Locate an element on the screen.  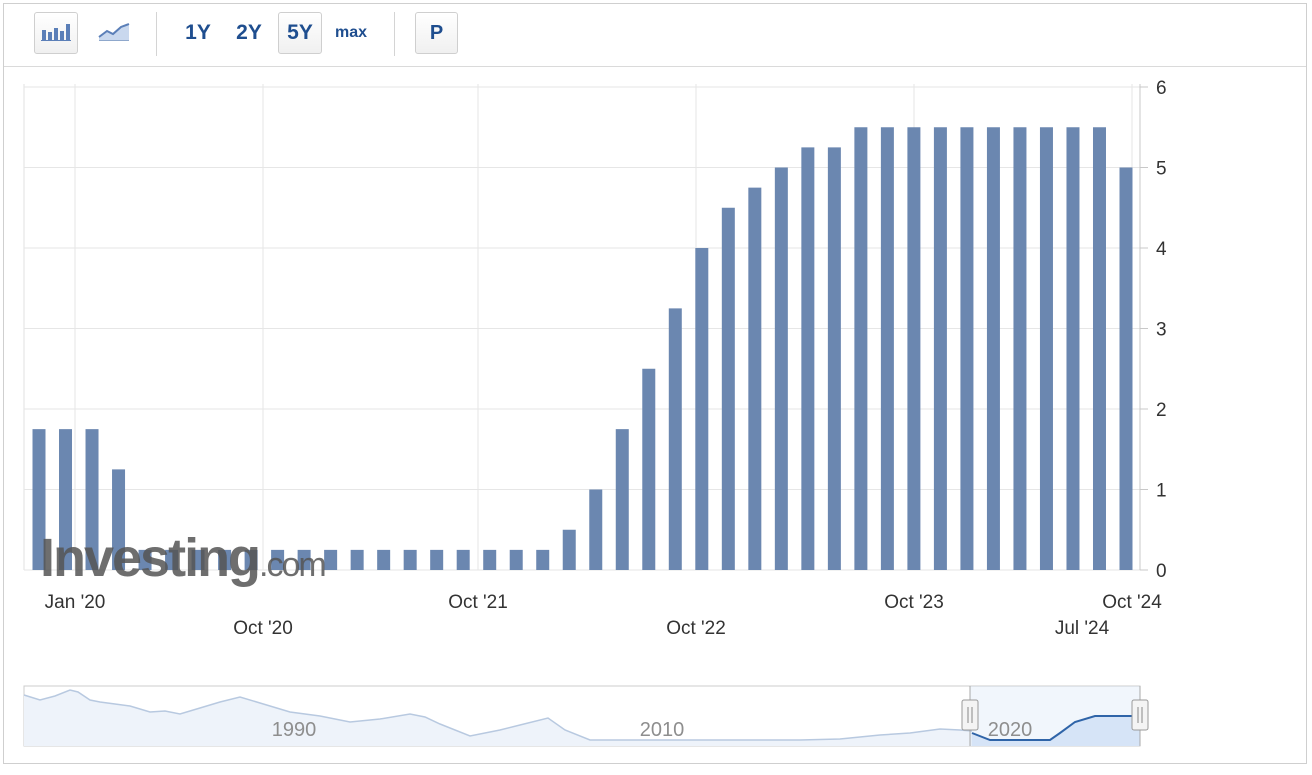
navigator-year-label: 2010 is located at coordinates (662, 730).